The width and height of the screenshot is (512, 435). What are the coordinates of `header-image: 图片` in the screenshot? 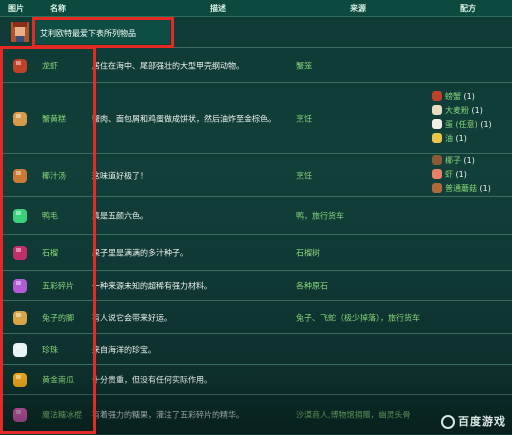 It's located at (16, 8).